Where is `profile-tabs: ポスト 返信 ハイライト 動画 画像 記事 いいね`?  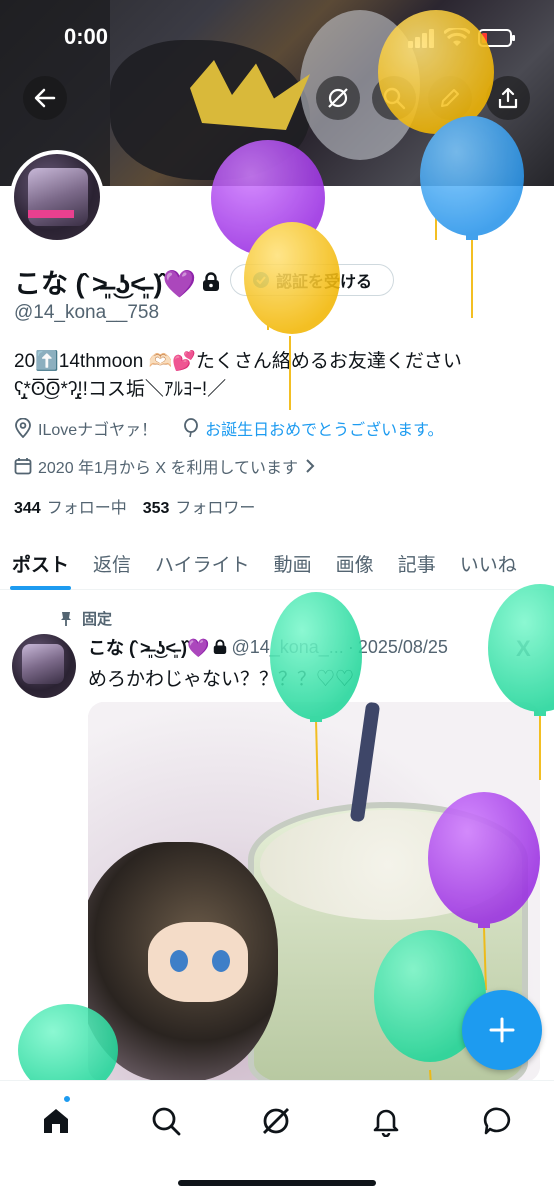 profile-tabs: ポスト 返信 ハイライト 動画 画像 記事 いいね is located at coordinates (277, 563).